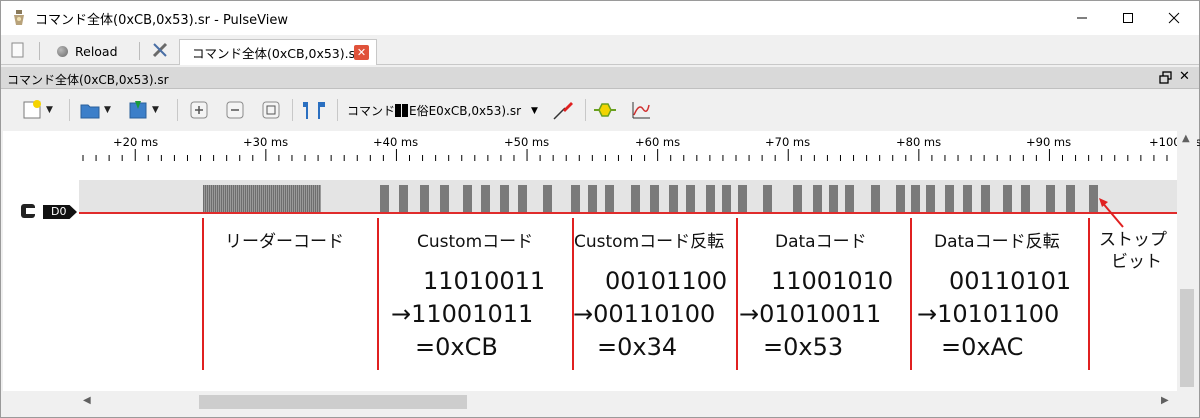 This screenshot has width=1200, height=418. Describe the element at coordinates (396, 142) in the screenshot. I see `ruler-tick-label: +40 ms` at that location.